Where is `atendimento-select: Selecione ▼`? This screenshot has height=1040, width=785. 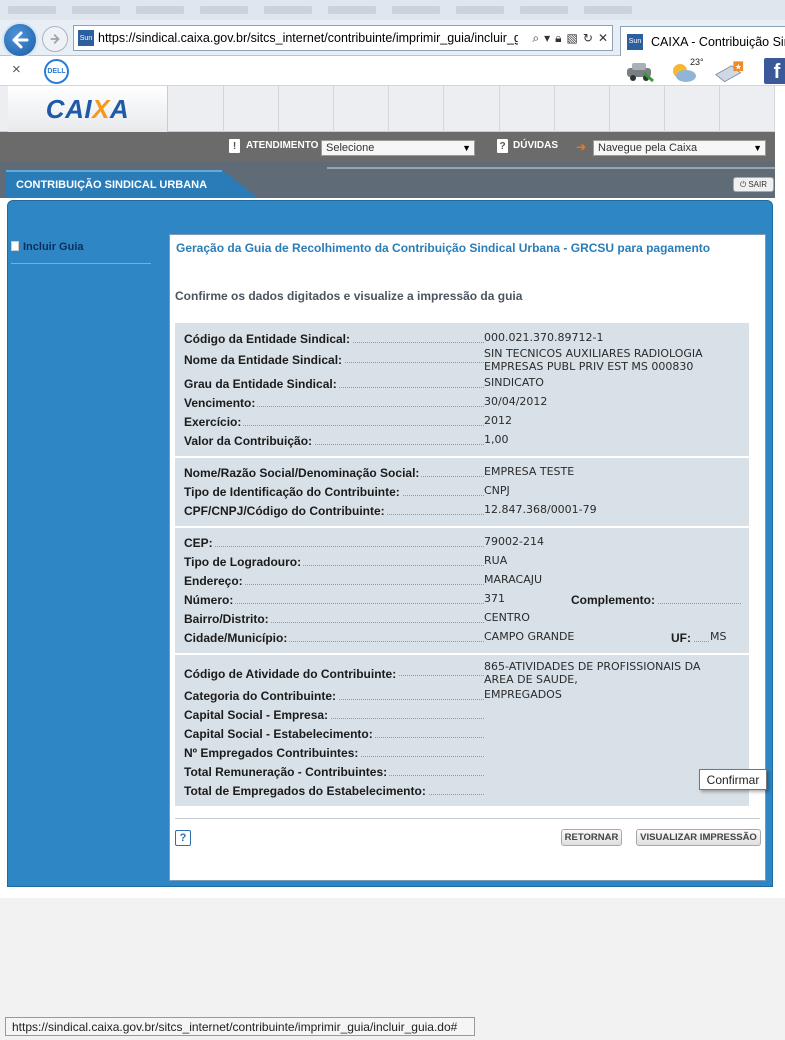 atendimento-select: Selecione ▼ is located at coordinates (398, 148).